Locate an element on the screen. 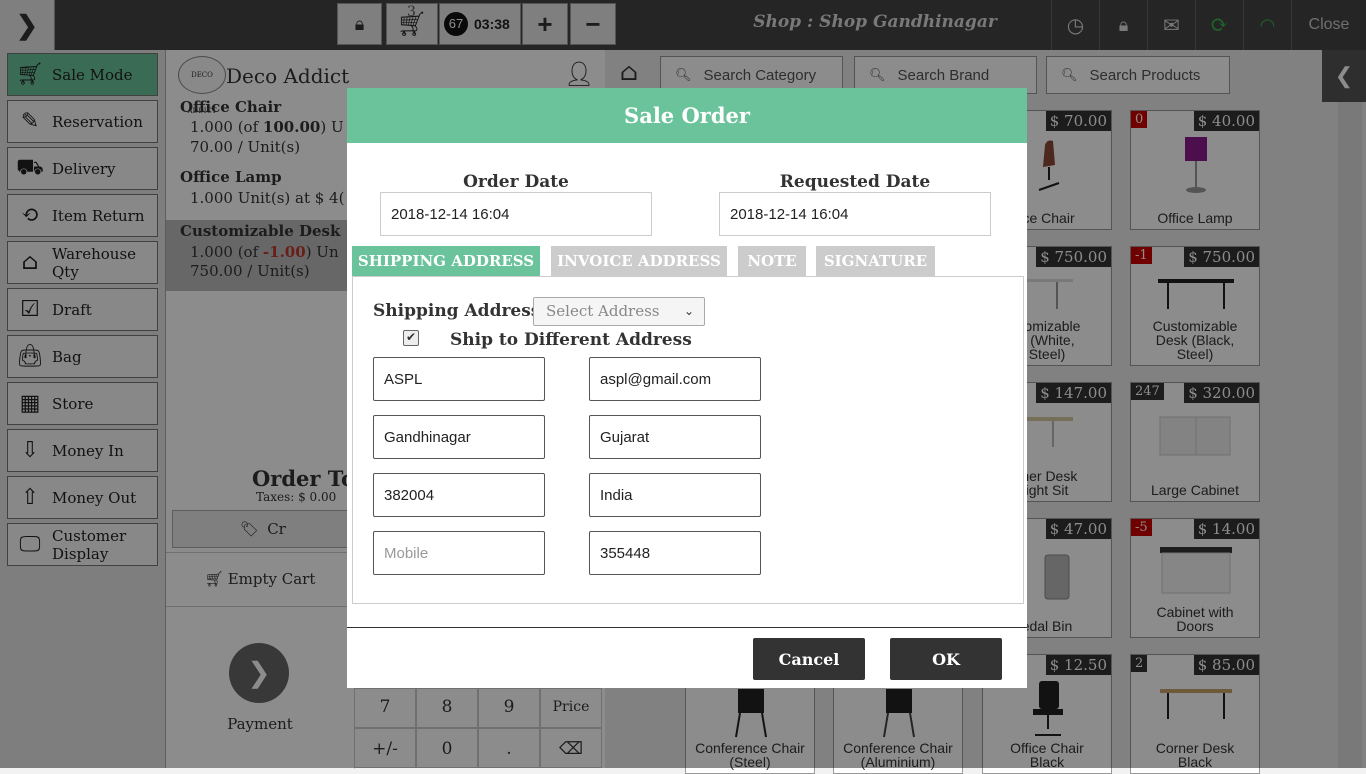  tab-invoice-address: INVOICE ADDRESS is located at coordinates (639, 261).